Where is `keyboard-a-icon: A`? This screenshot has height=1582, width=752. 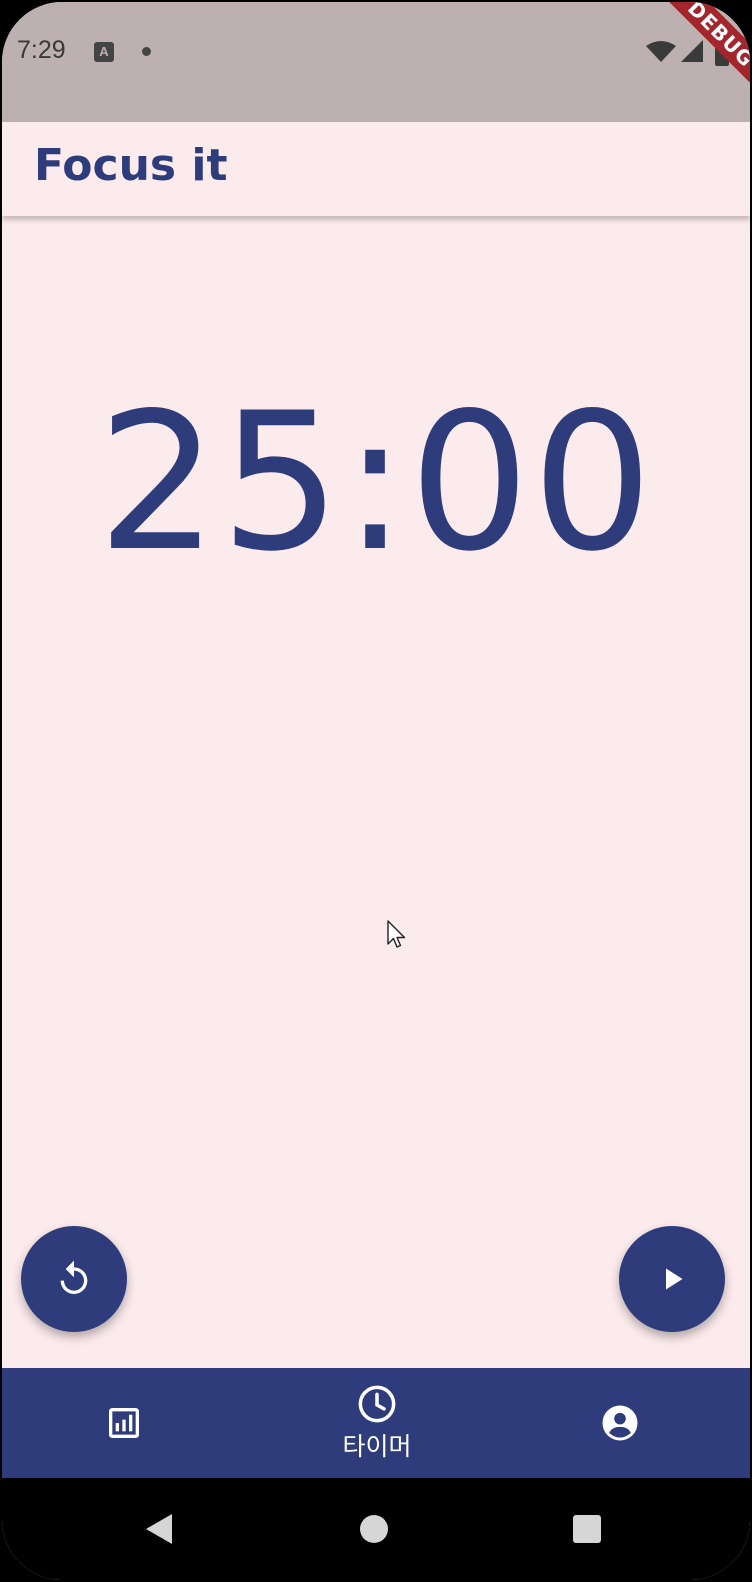
keyboard-a-icon: A is located at coordinates (104, 52).